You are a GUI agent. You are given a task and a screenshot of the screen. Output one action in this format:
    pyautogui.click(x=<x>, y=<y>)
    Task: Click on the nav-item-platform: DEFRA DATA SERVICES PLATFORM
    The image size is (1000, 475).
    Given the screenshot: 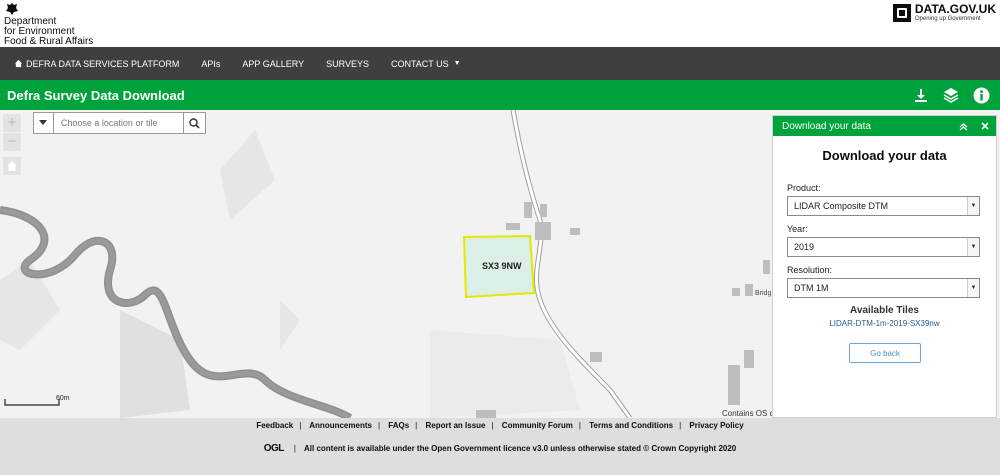 What is the action you would take?
    pyautogui.click(x=96, y=64)
    